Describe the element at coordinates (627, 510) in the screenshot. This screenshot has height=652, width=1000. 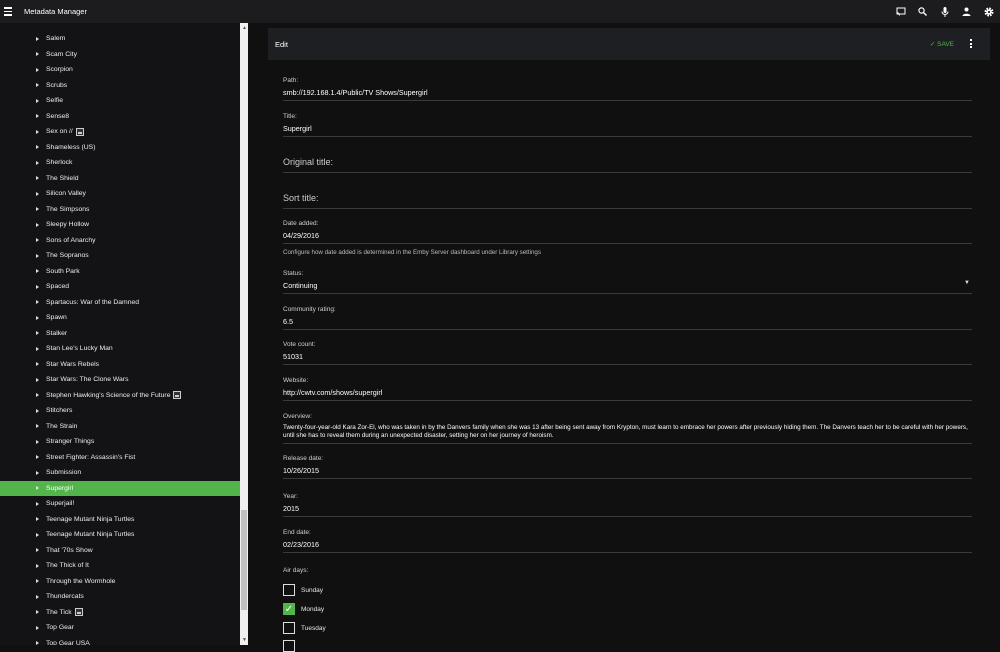
I see `year-input: 2015` at that location.